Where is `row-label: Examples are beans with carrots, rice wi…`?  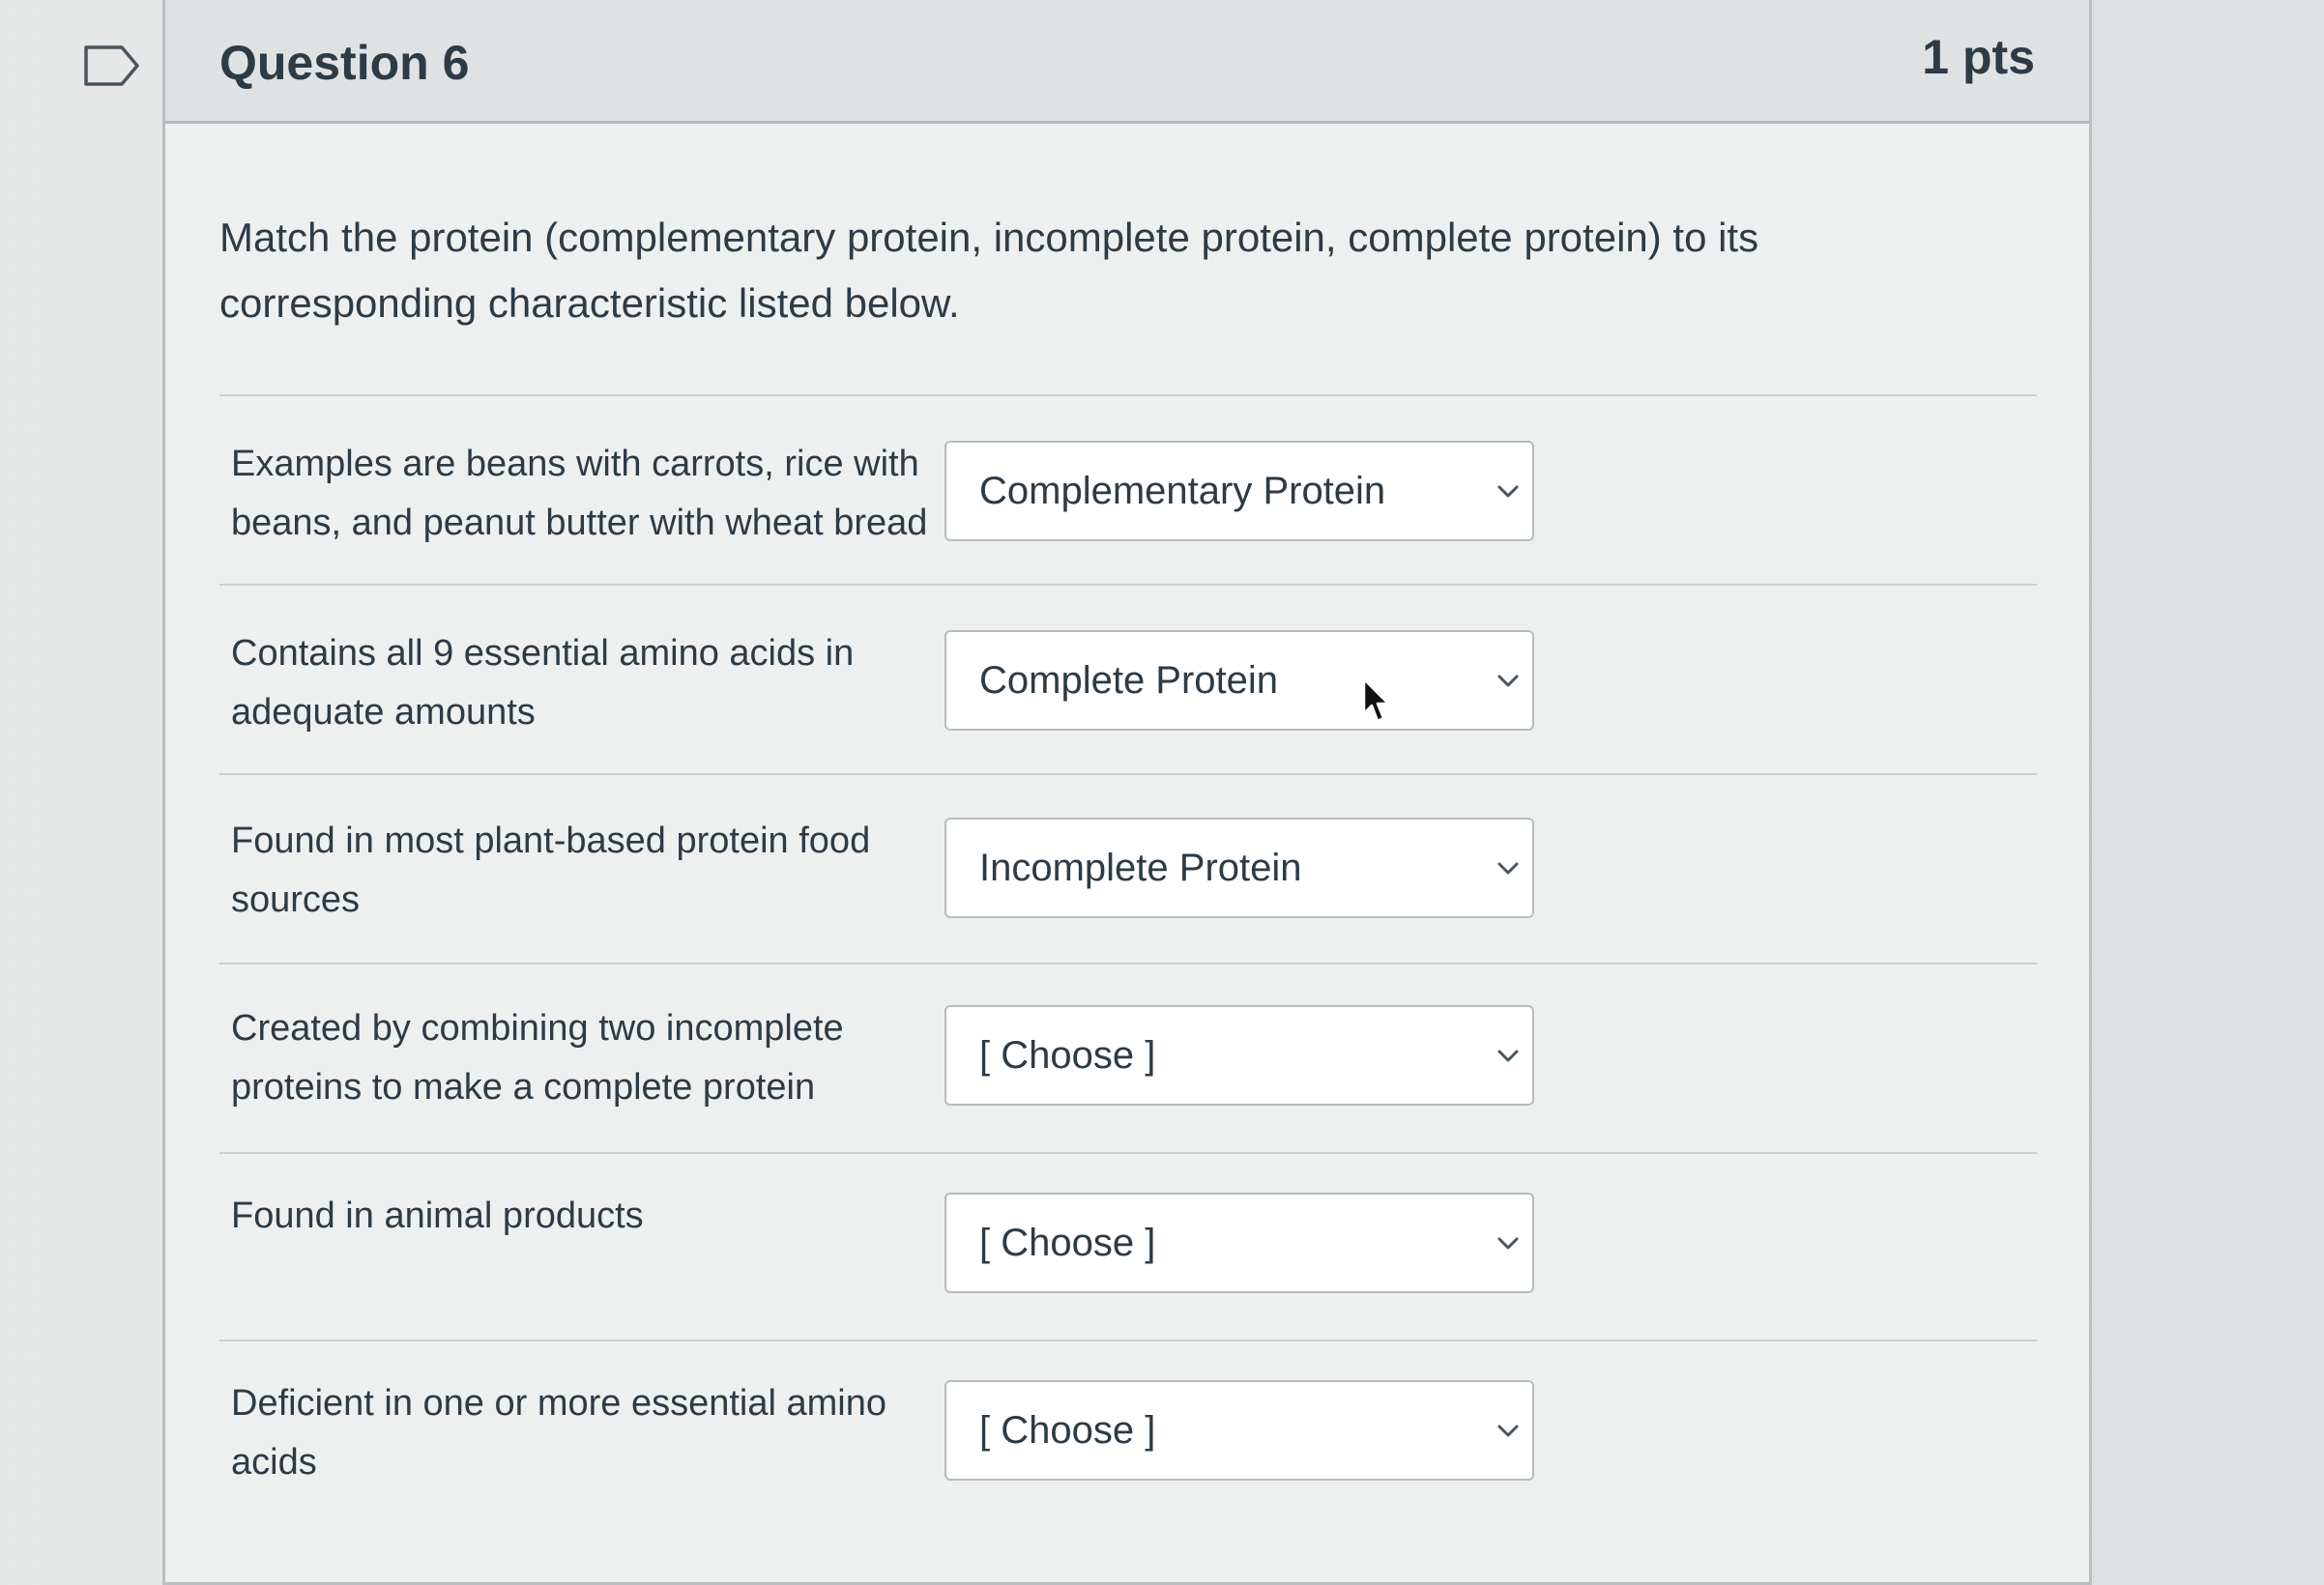
row-label: Examples are beans with carrots, rice wi… is located at coordinates (579, 493).